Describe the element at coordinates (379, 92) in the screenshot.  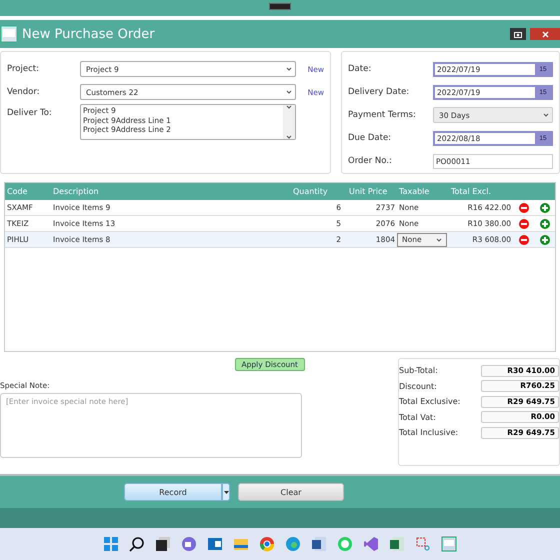
I see `field-label: Delivery Date:` at that location.